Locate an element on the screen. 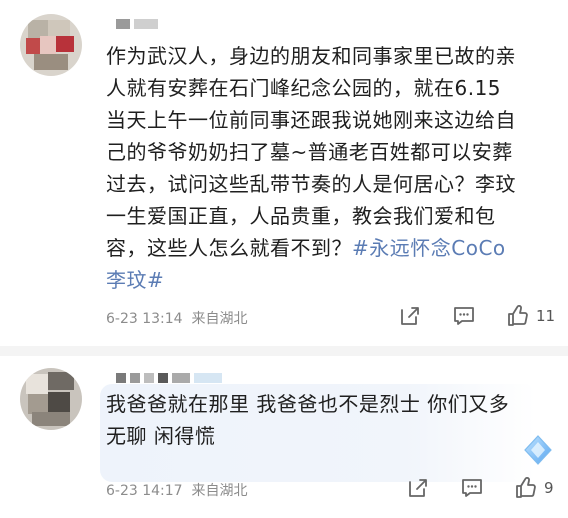 This screenshot has width=568, height=518. like-button: 9 is located at coordinates (534, 488).